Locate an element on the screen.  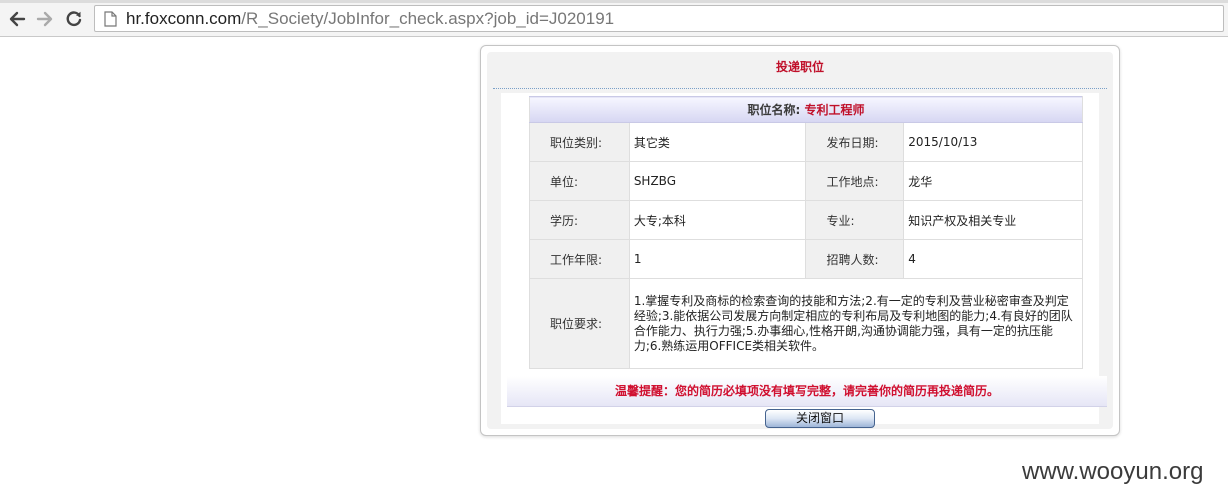
job-title-header: 职位名称: 专利工程师 is located at coordinates (806, 109).